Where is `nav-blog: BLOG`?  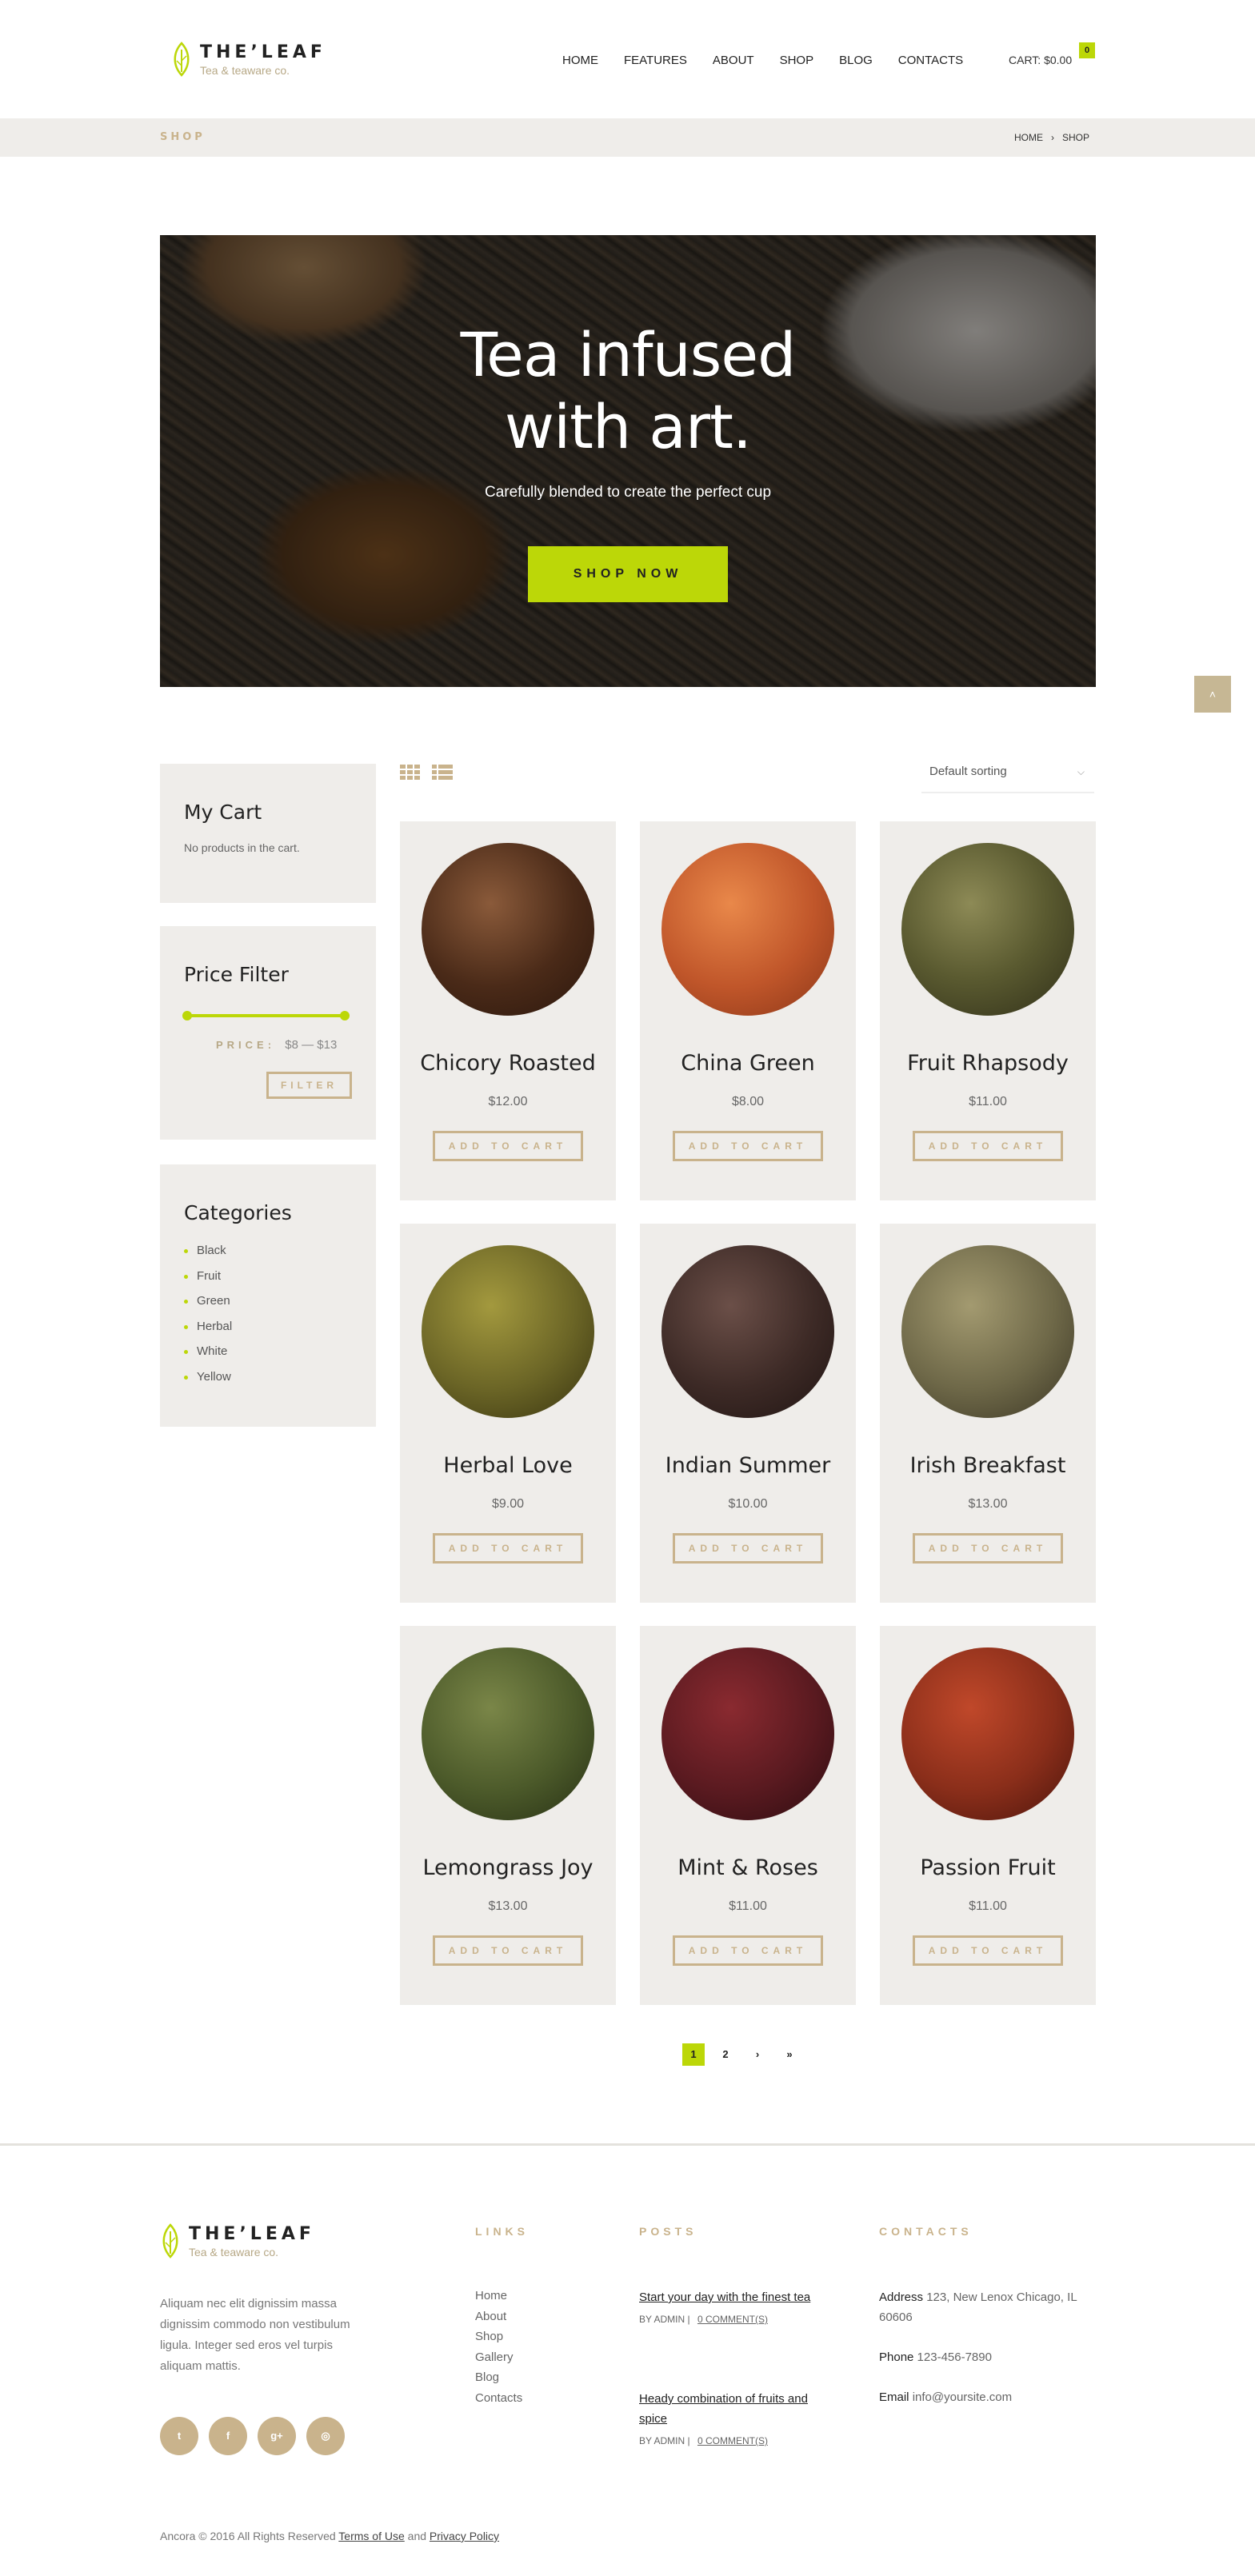
nav-blog: BLOG is located at coordinates (856, 61).